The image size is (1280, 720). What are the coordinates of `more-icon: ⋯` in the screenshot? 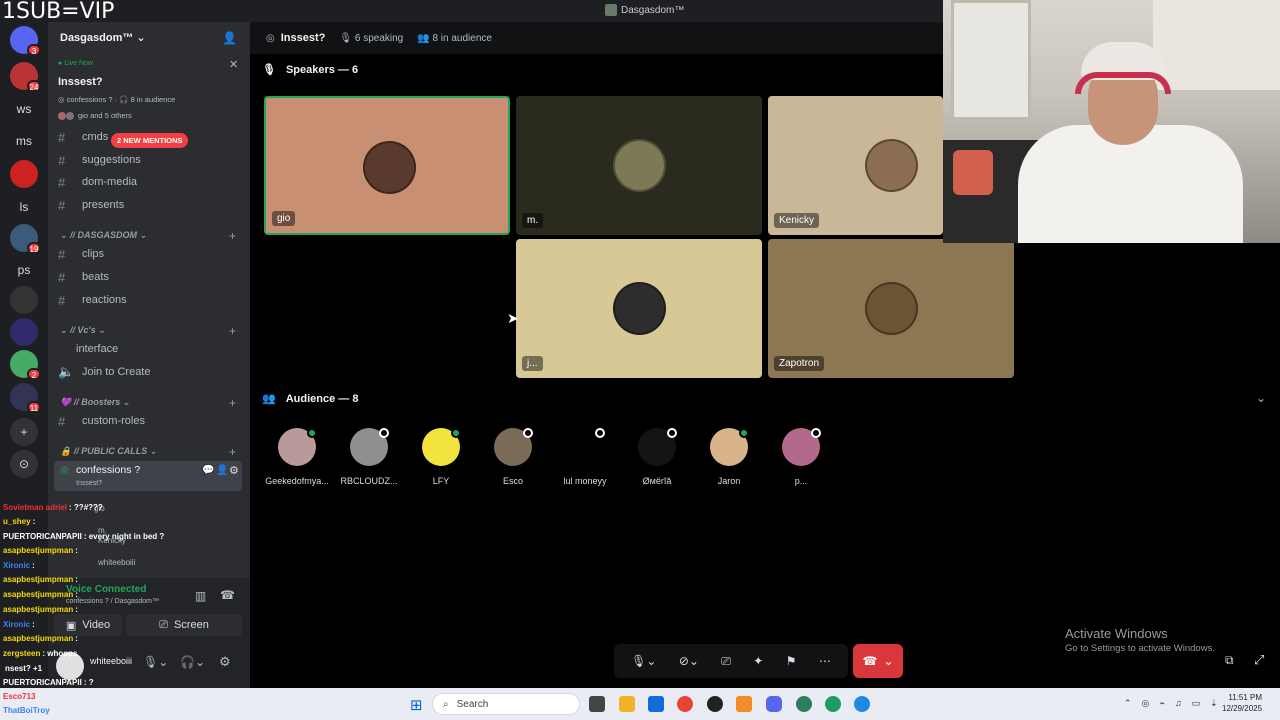 It's located at (825, 661).